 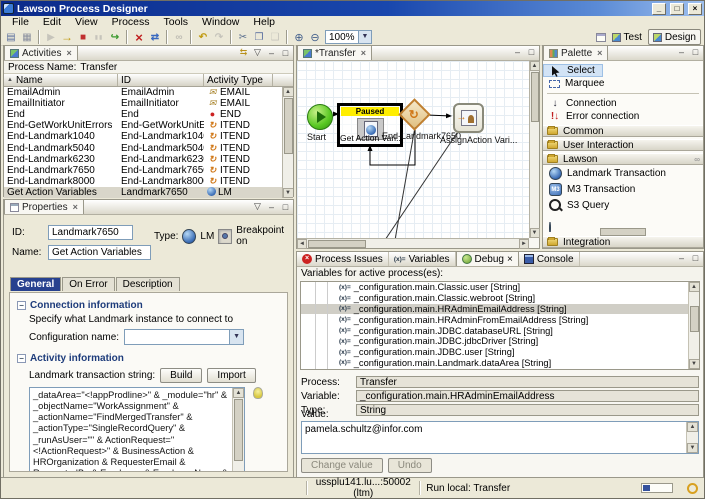 I want to click on search-icon, so click(x=179, y=37).